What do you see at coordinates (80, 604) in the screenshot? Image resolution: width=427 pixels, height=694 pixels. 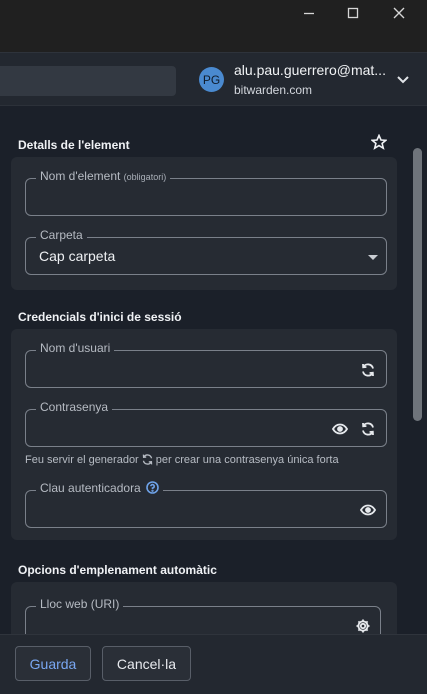 I see `website-uri-label: Lloc web (URI)` at bounding box center [80, 604].